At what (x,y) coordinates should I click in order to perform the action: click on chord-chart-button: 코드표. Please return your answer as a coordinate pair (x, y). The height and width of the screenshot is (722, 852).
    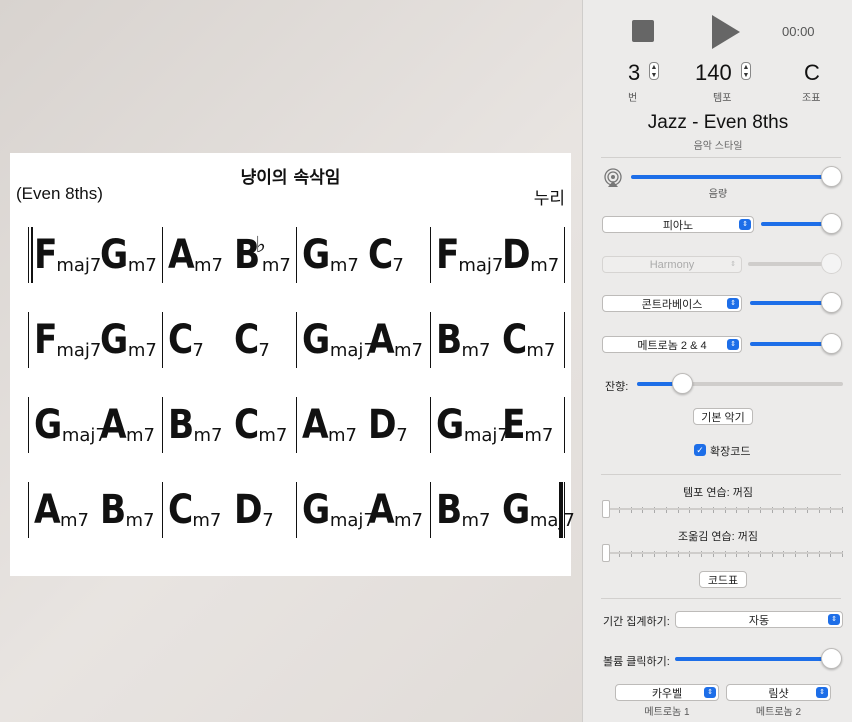
    Looking at the image, I should click on (723, 579).